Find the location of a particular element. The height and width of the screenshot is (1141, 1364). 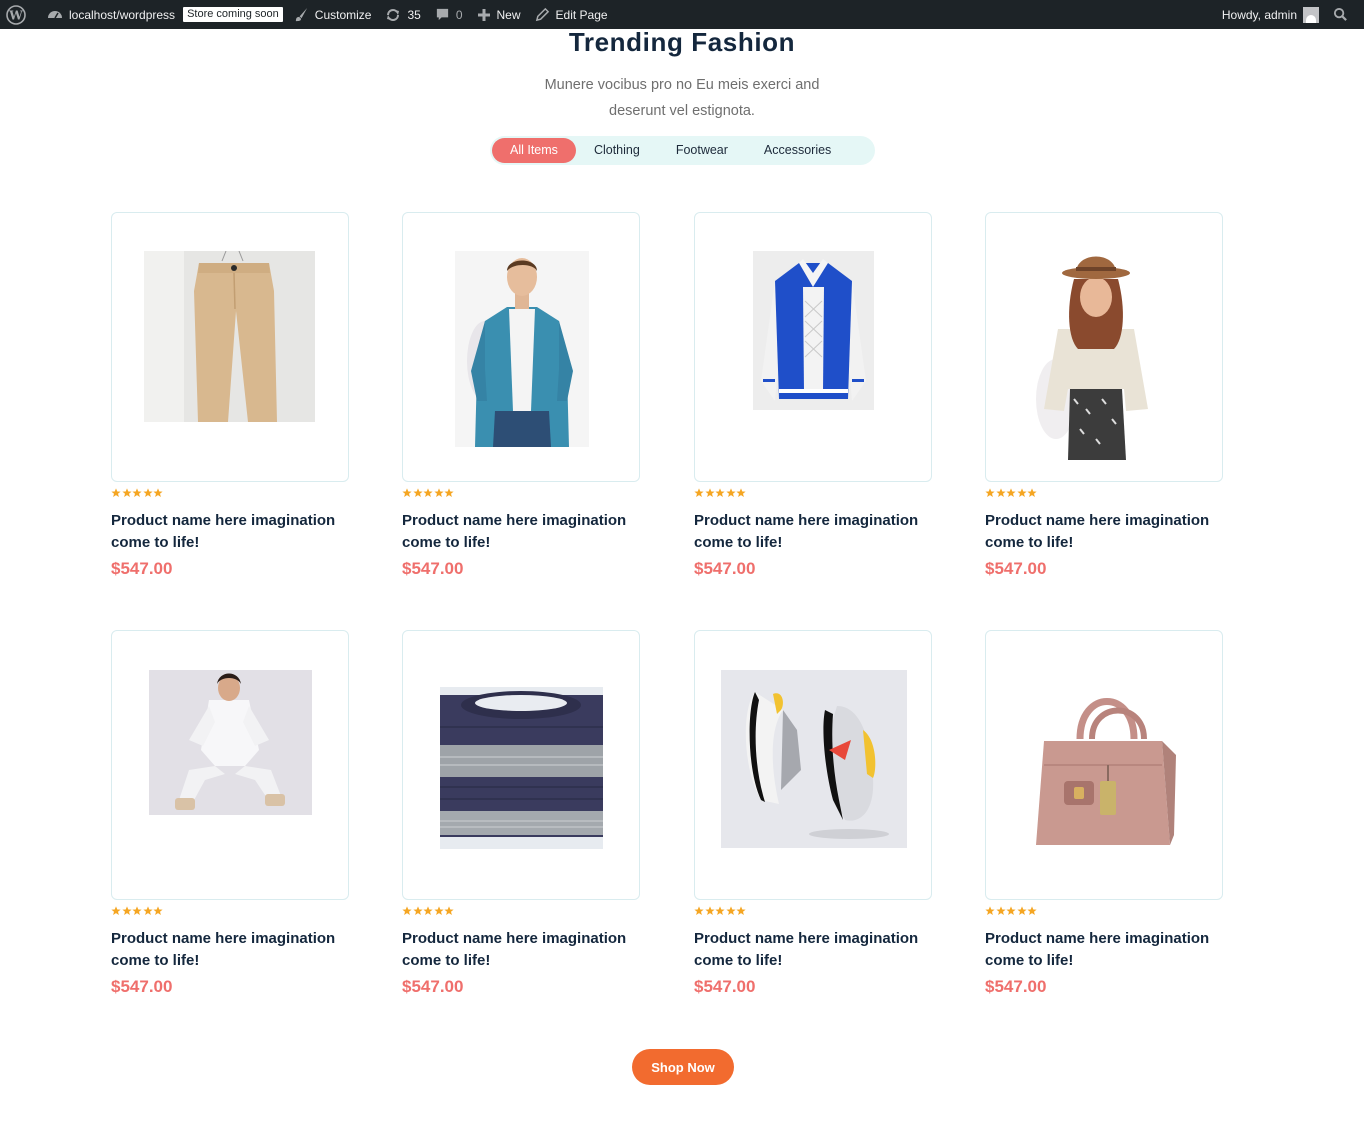

admin-search-button is located at coordinates (1345, 14).